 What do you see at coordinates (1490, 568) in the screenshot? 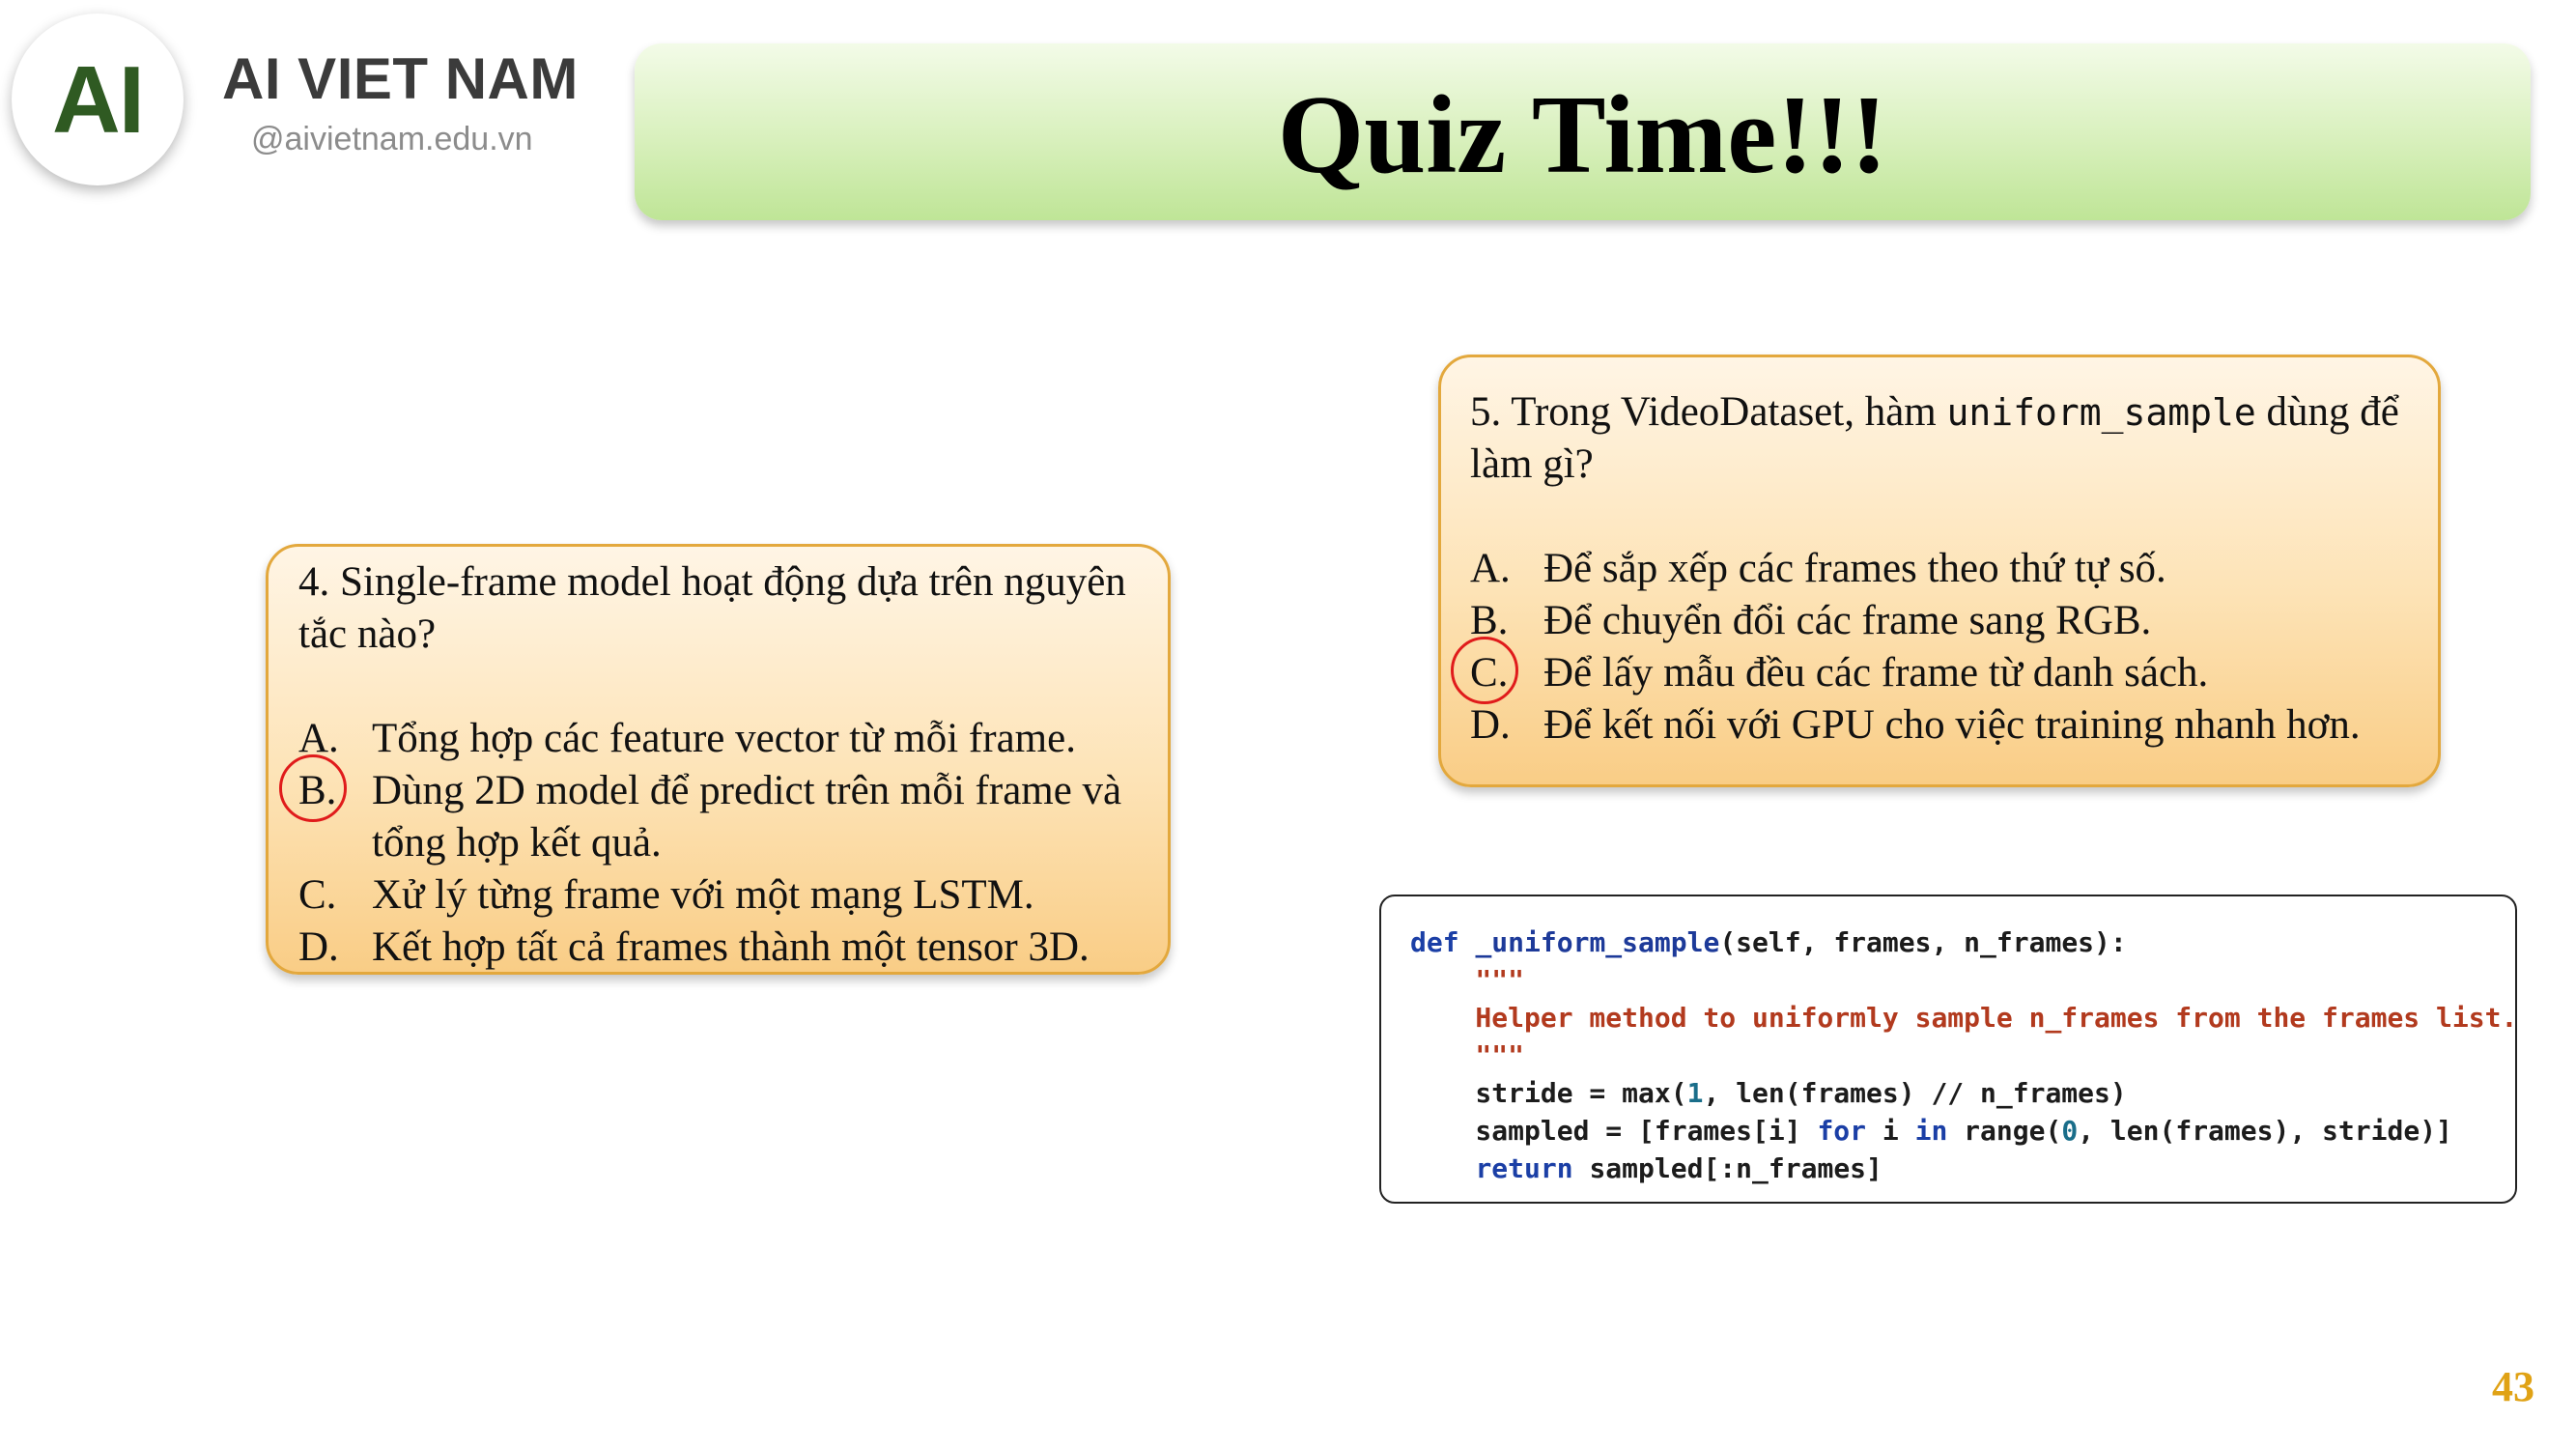
I see `option-letter: A.` at bounding box center [1490, 568].